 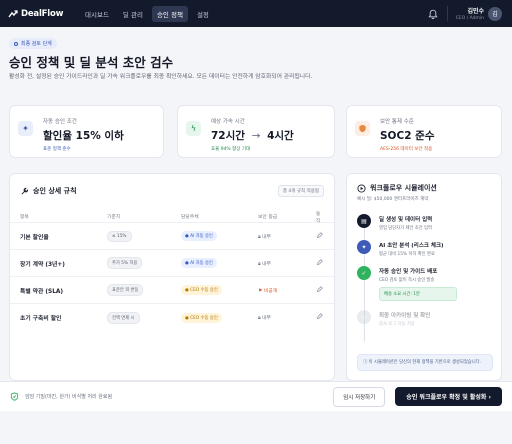 I want to click on step-result-box: 배송 소요 시간: 1분, so click(x=418, y=294).